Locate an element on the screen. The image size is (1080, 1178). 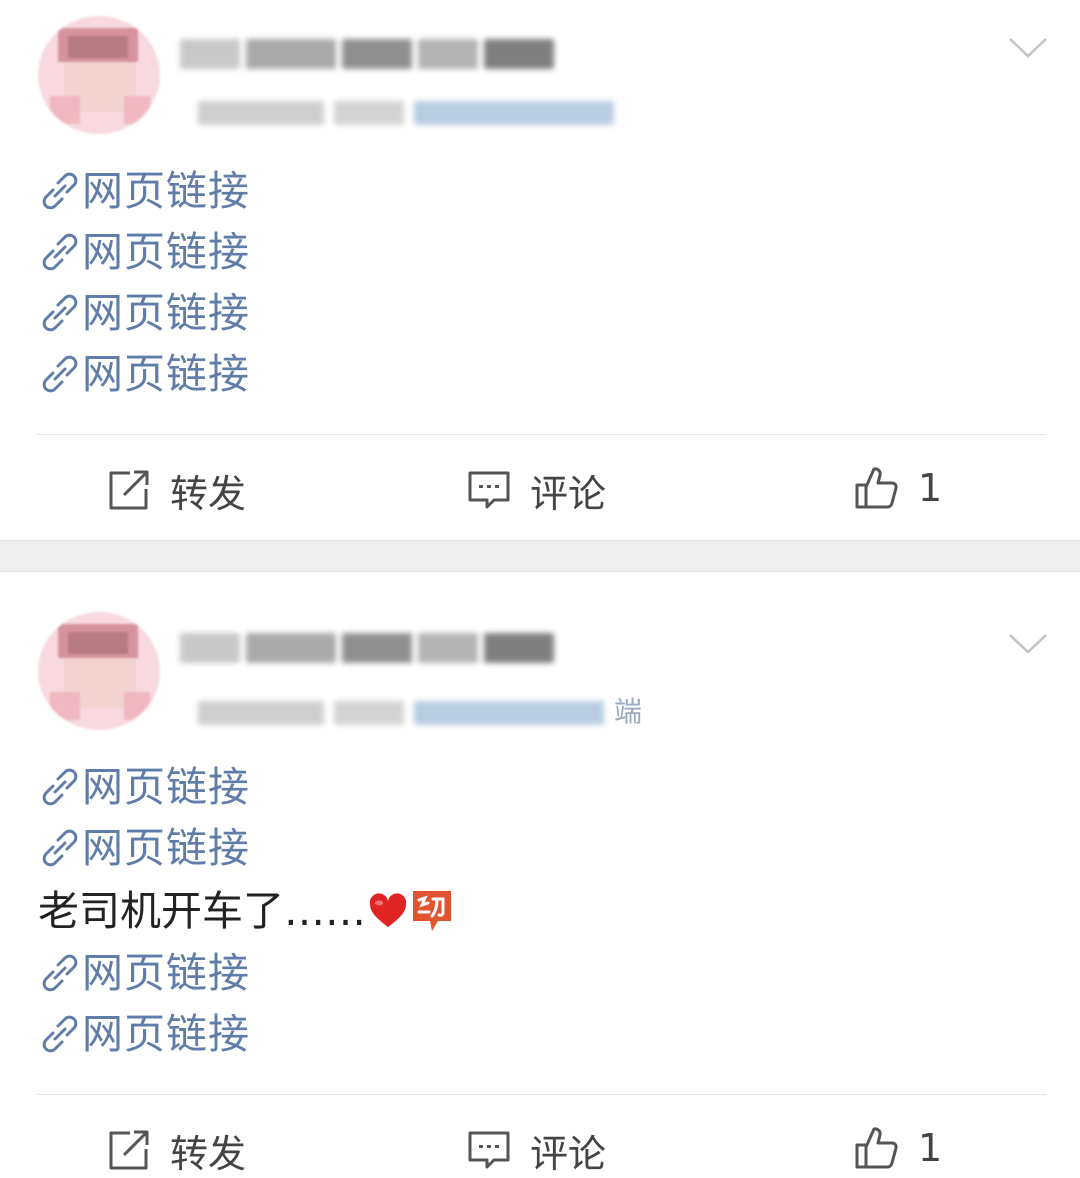
post-separator is located at coordinates (540, 556).